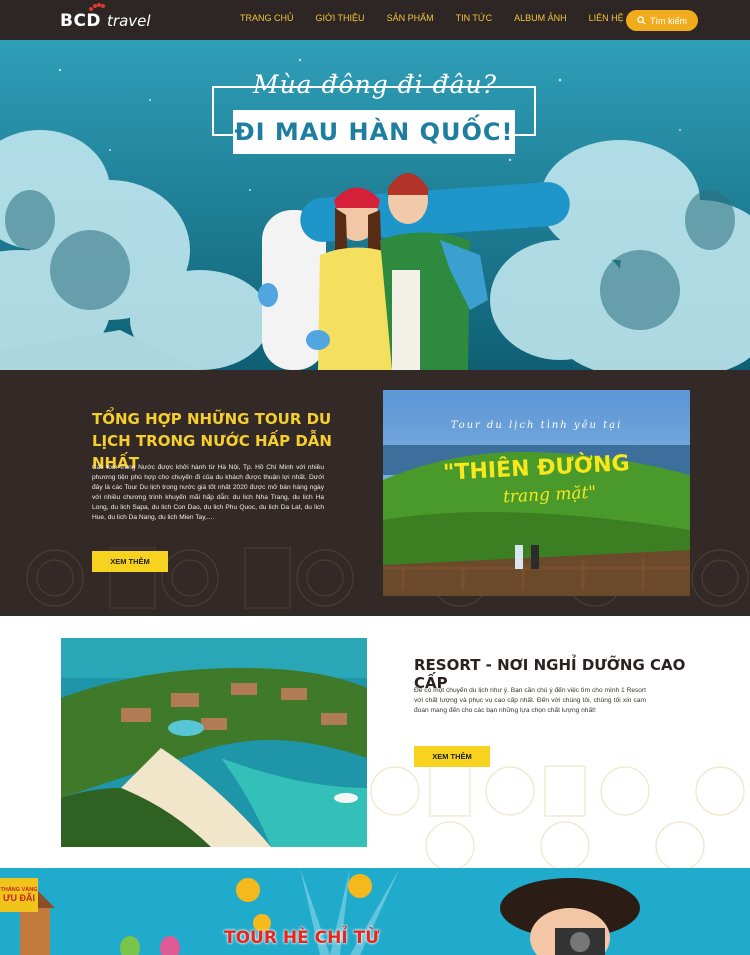 This screenshot has width=750, height=955. I want to click on nav-item-home: TRANG CHỦ, so click(267, 18).